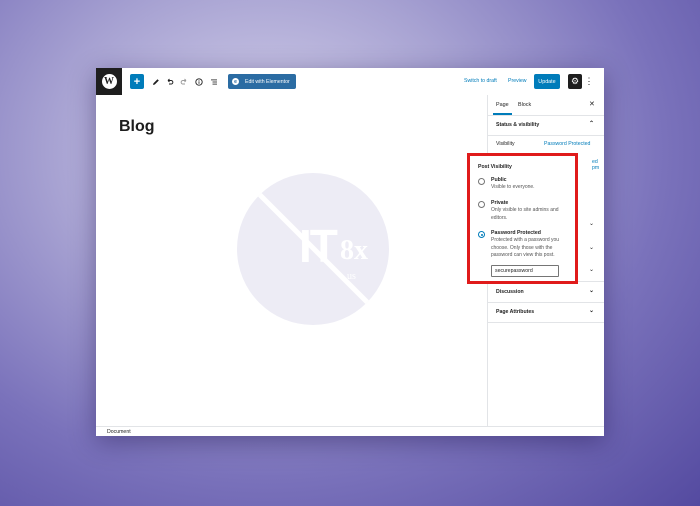  What do you see at coordinates (546, 105) in the screenshot?
I see `sidebar-tabs: Page Block ✕` at bounding box center [546, 105].